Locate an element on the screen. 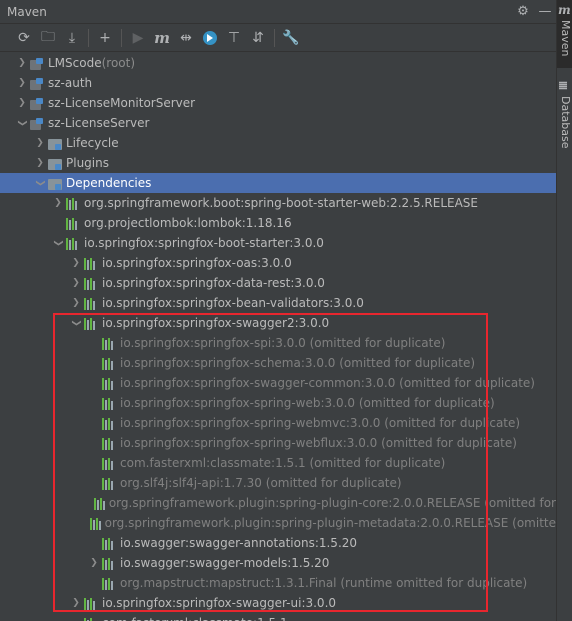  tree-row-label: io.springfox:springfox-swagger-ui:3.0.0 is located at coordinates (219, 603).